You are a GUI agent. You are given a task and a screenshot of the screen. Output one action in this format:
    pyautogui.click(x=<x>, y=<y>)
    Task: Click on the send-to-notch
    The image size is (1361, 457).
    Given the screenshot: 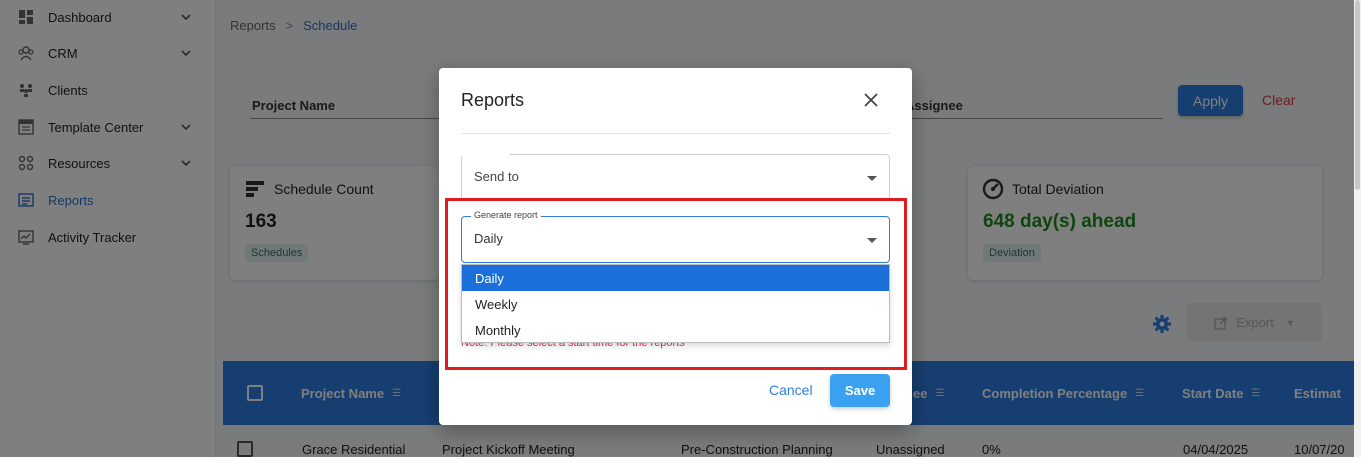 What is the action you would take?
    pyautogui.click(x=485, y=155)
    